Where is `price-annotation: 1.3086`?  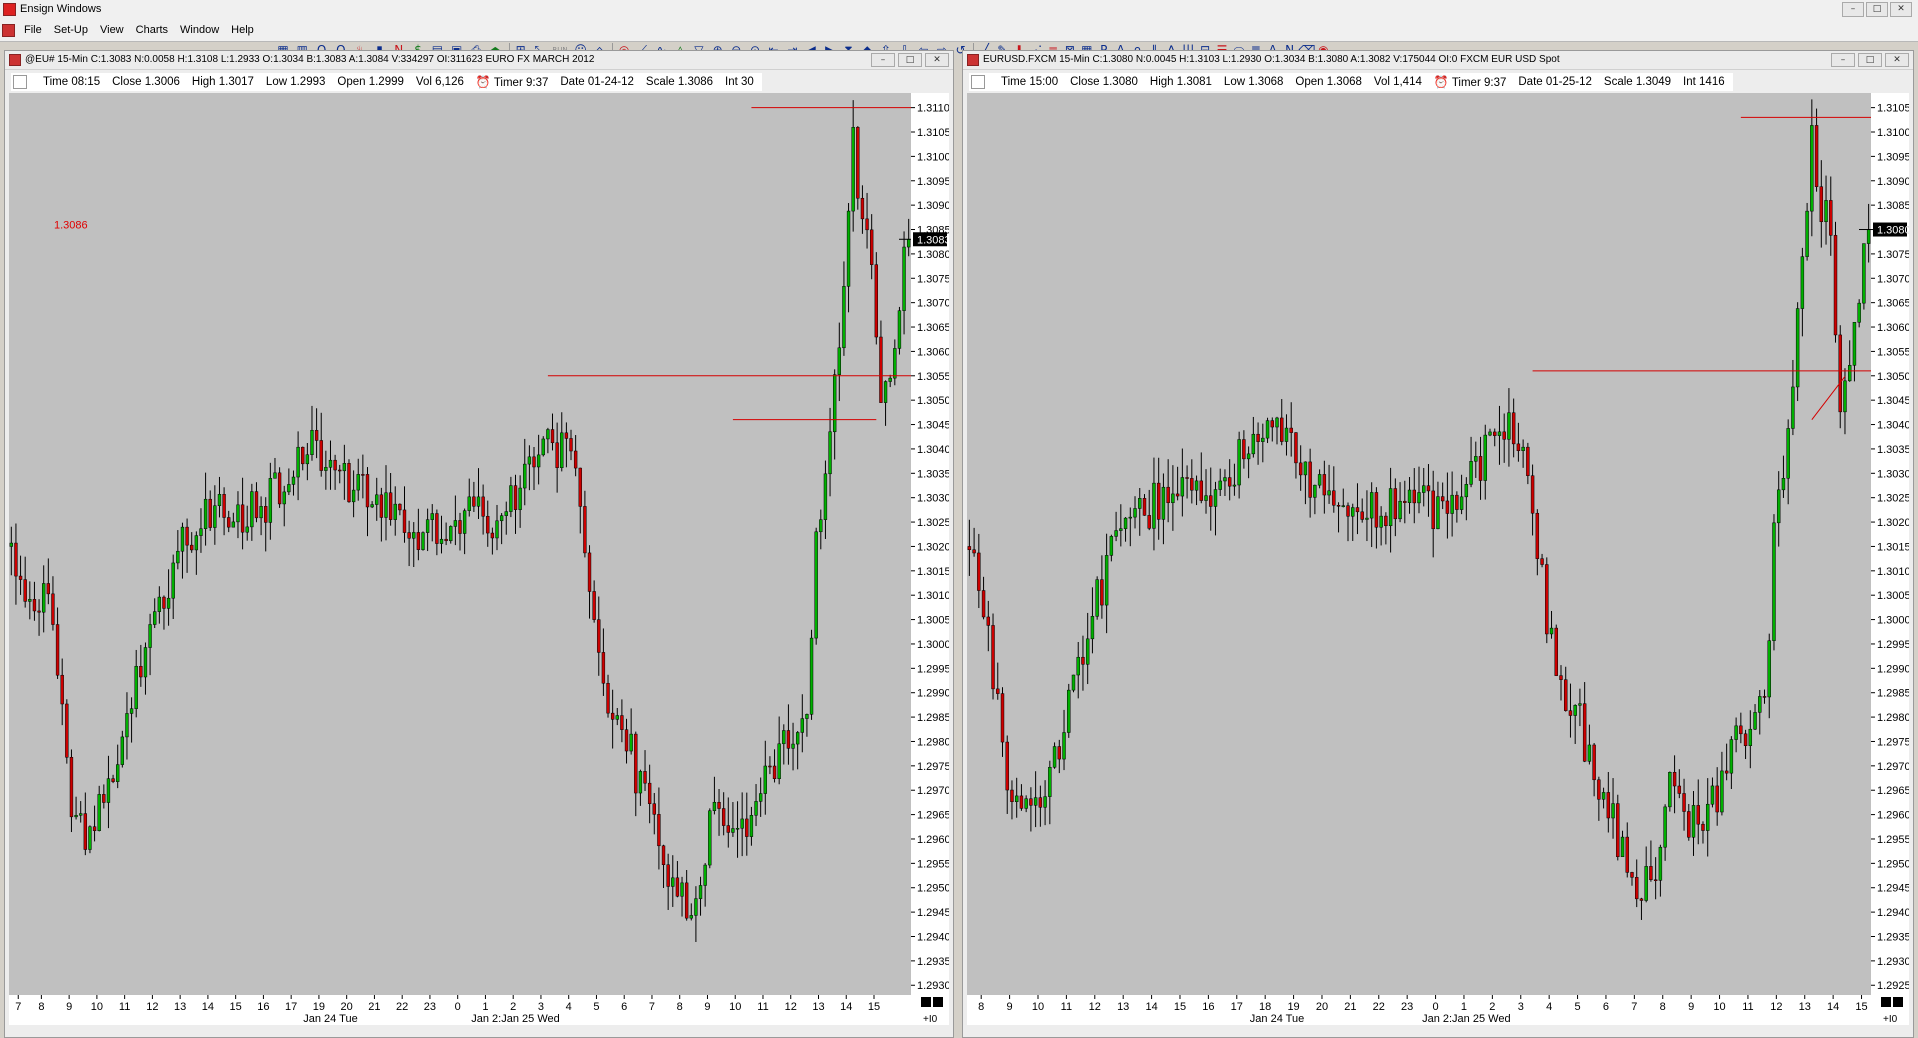 price-annotation: 1.3086 is located at coordinates (71, 226).